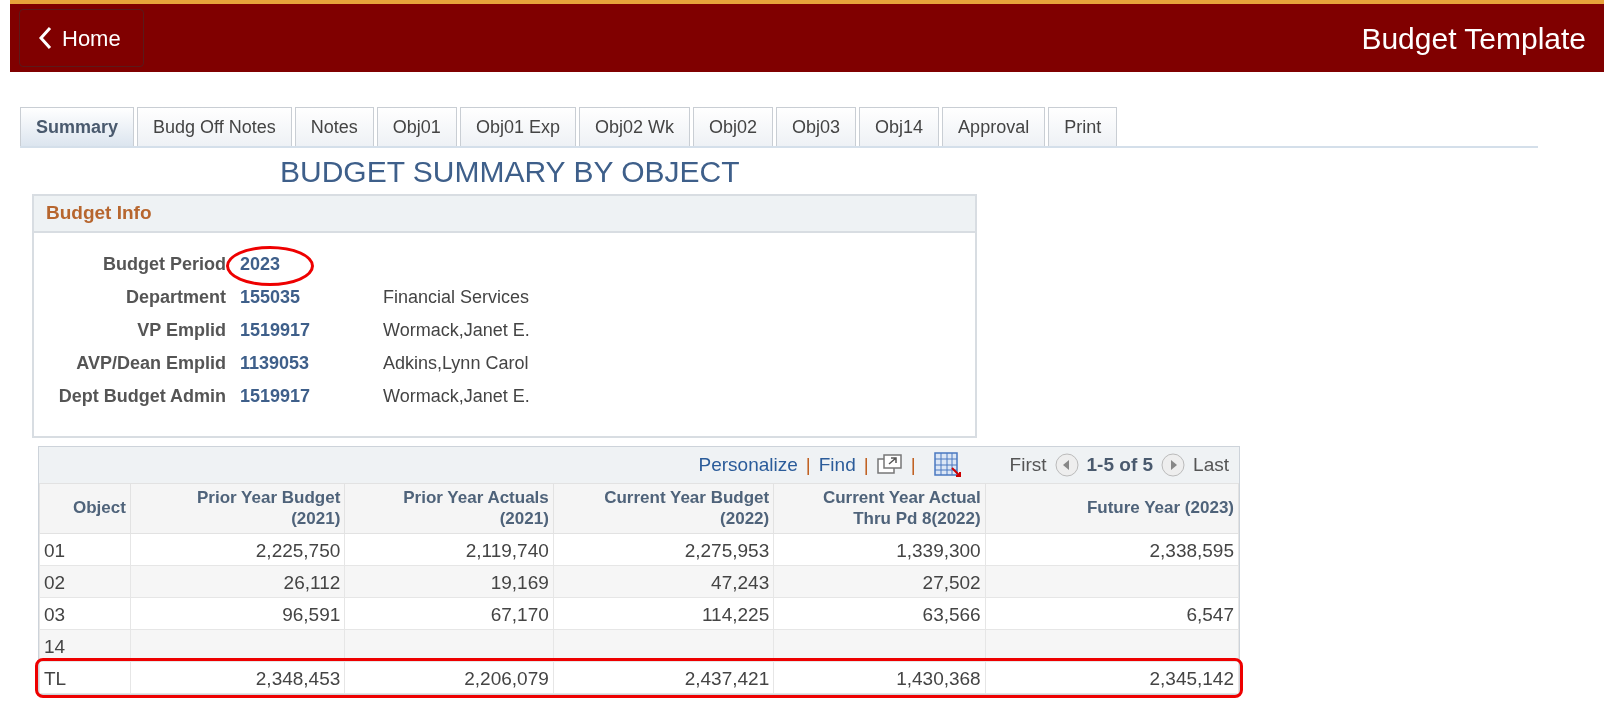  What do you see at coordinates (1112, 677) in the screenshot?
I see `table-cell: 2,345,142` at bounding box center [1112, 677].